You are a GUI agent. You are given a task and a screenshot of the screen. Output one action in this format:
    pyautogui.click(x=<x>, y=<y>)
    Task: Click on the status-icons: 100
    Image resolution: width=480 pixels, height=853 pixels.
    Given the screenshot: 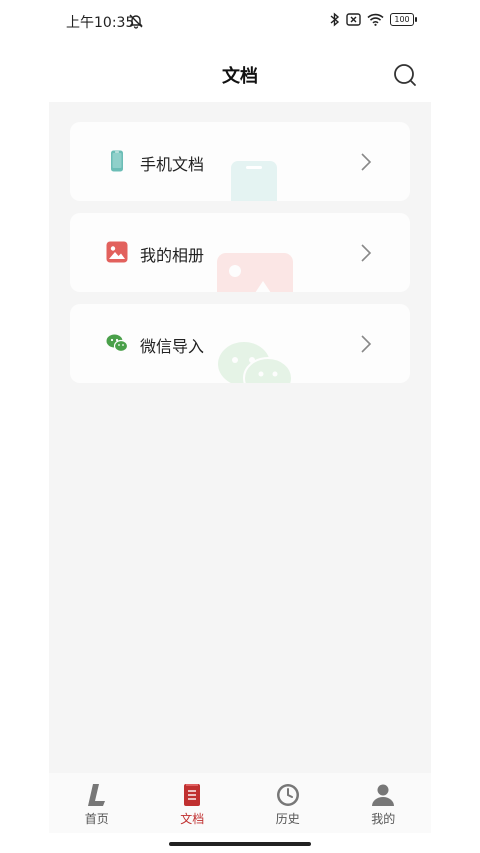 What is the action you would take?
    pyautogui.click(x=373, y=19)
    